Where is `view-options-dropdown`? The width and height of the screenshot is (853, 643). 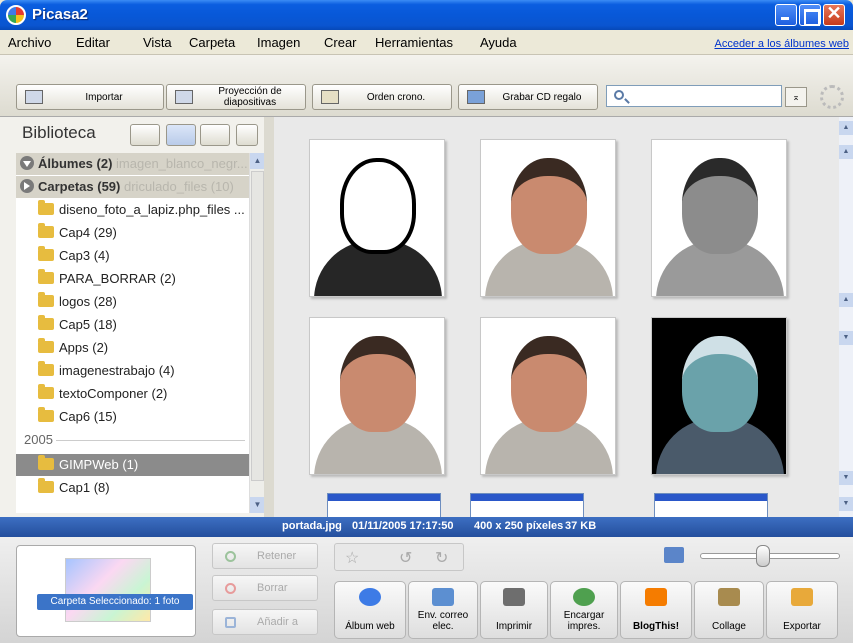
view-options-dropdown is located at coordinates (247, 135).